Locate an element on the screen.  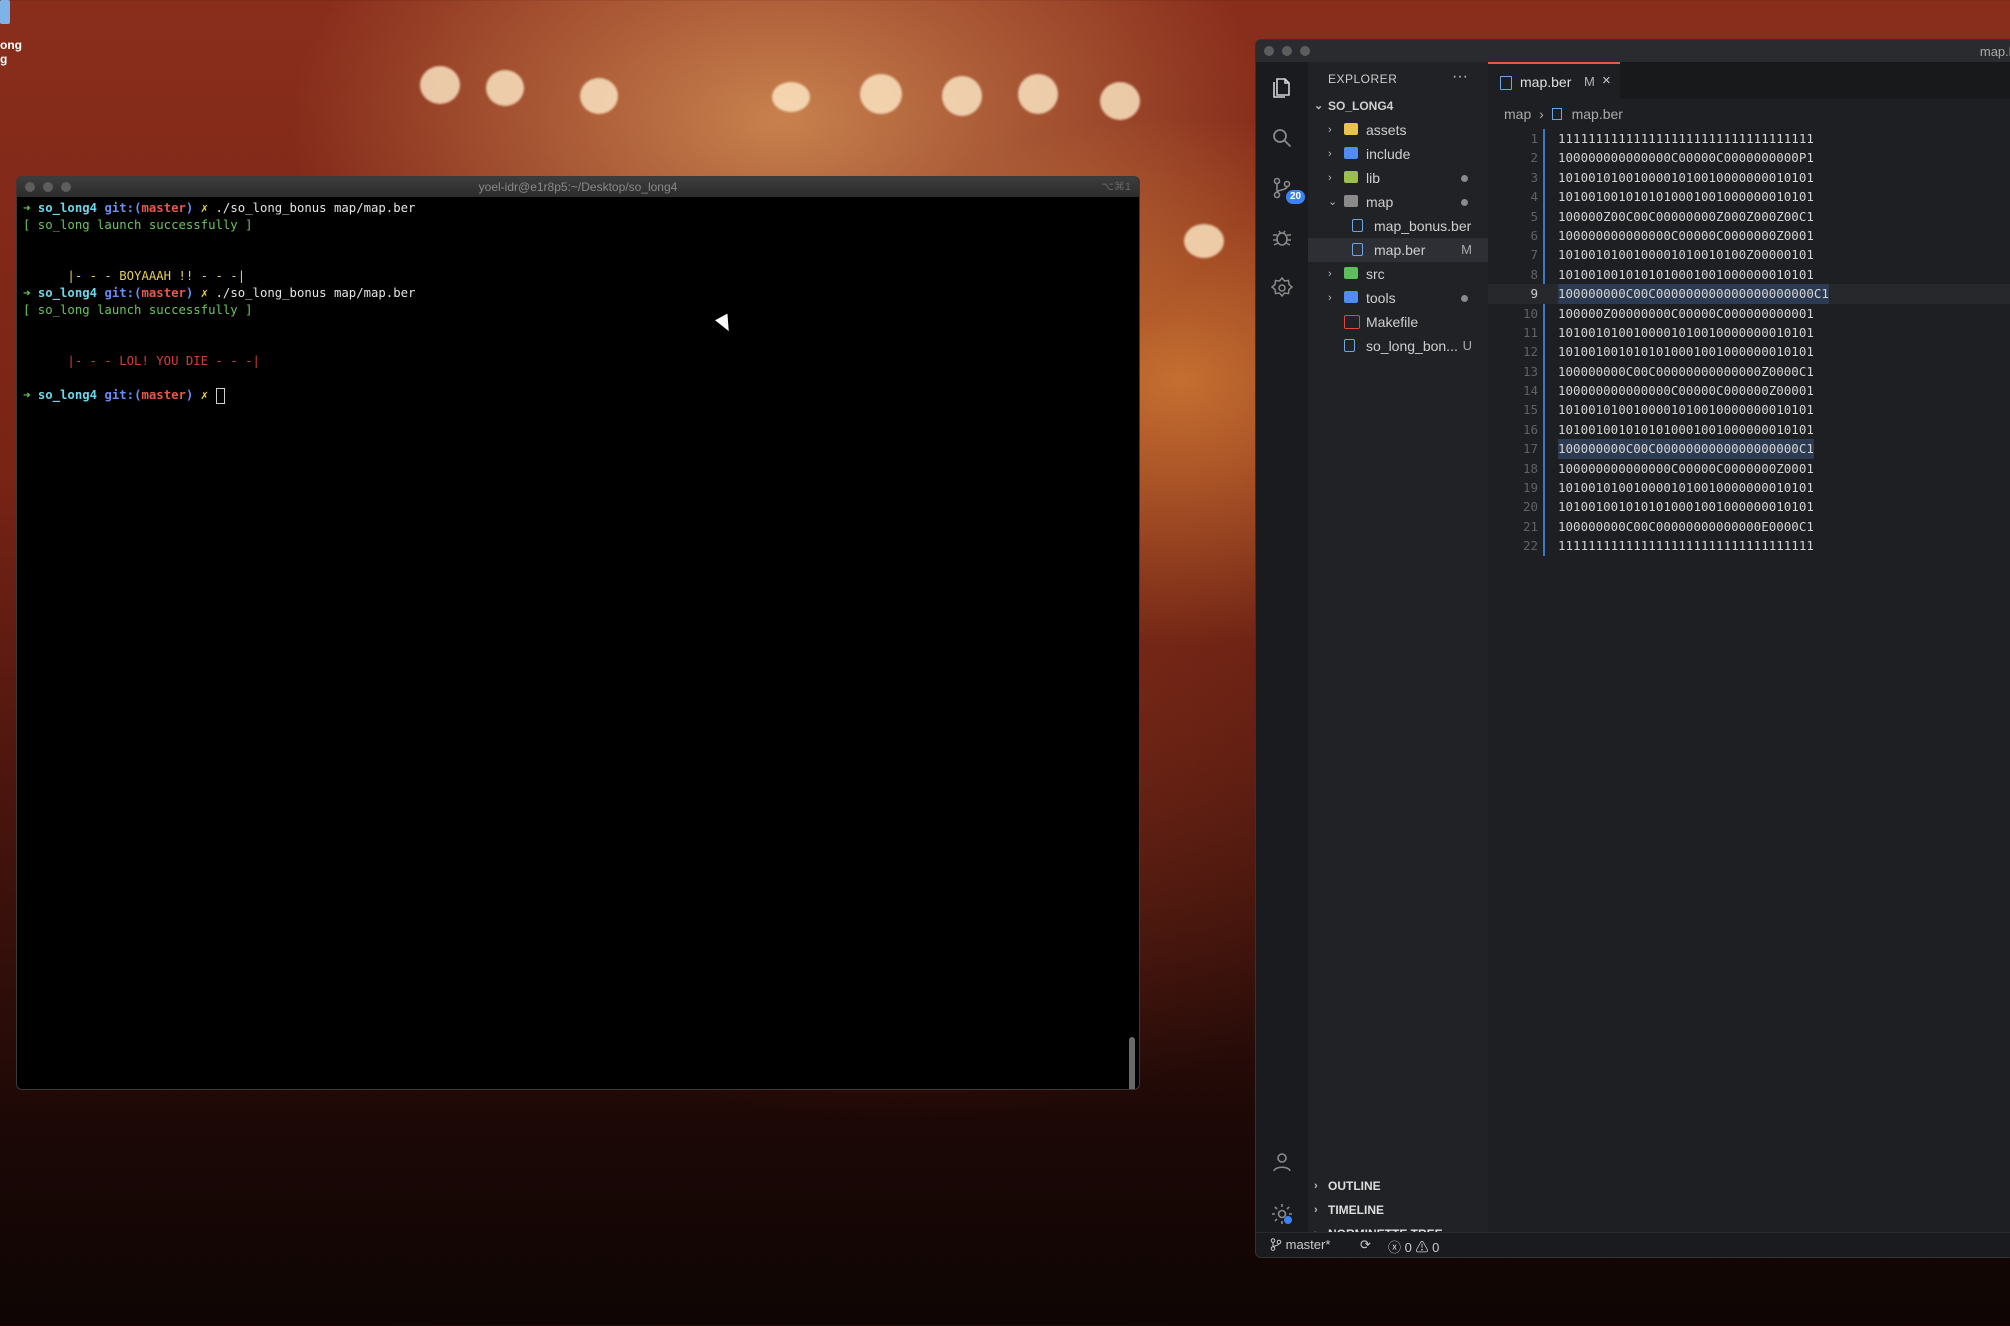
tree-item-include: › include is located at coordinates (1398, 154).